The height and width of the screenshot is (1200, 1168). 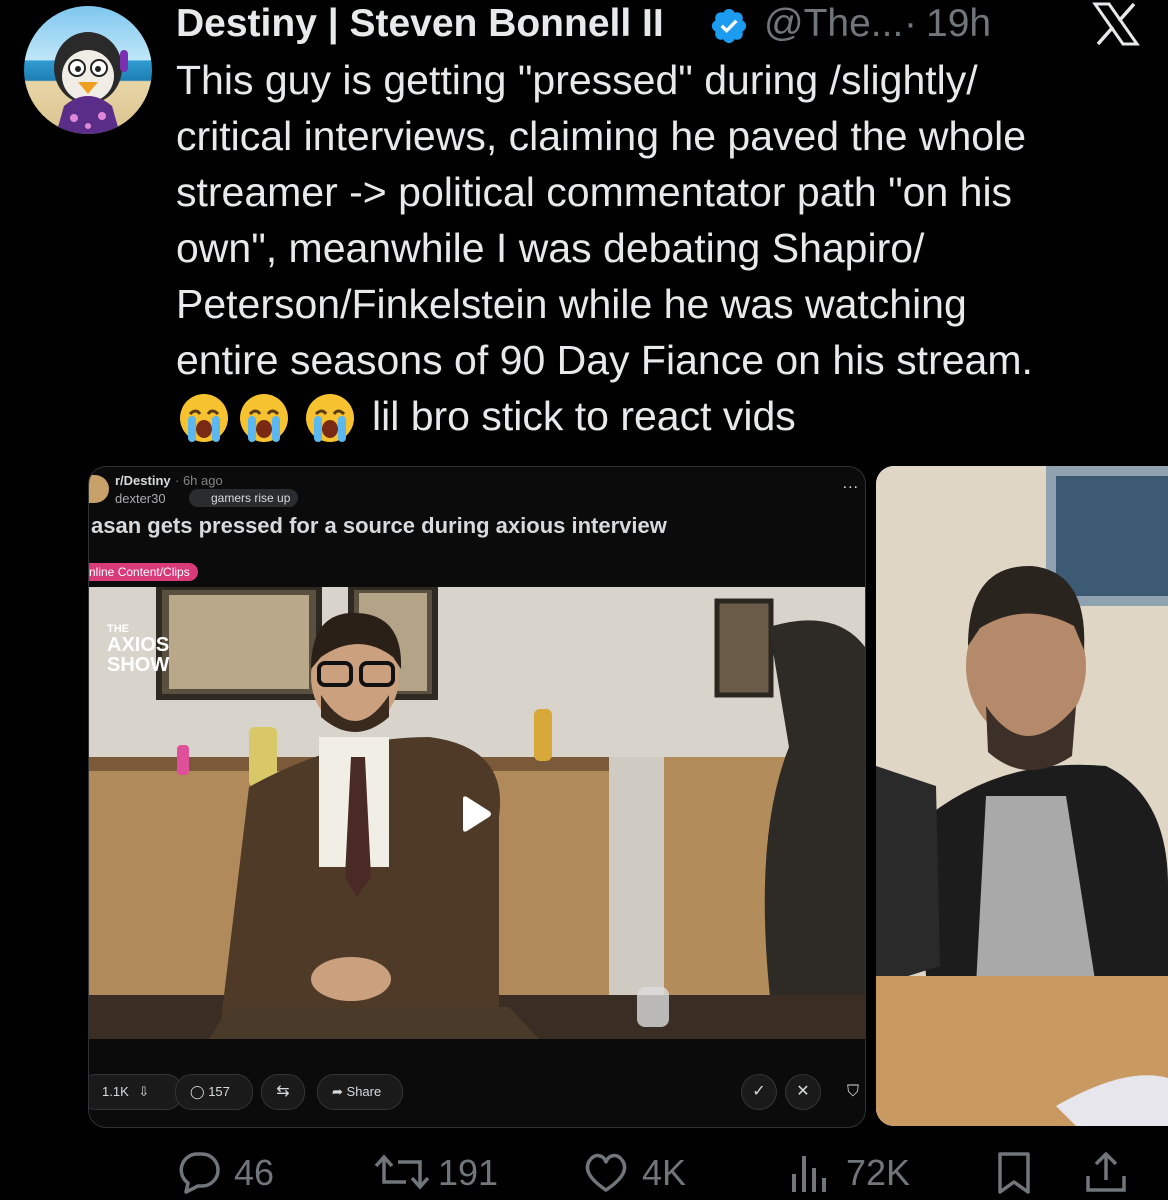 What do you see at coordinates (1116, 24) in the screenshot?
I see `x-logo-icon` at bounding box center [1116, 24].